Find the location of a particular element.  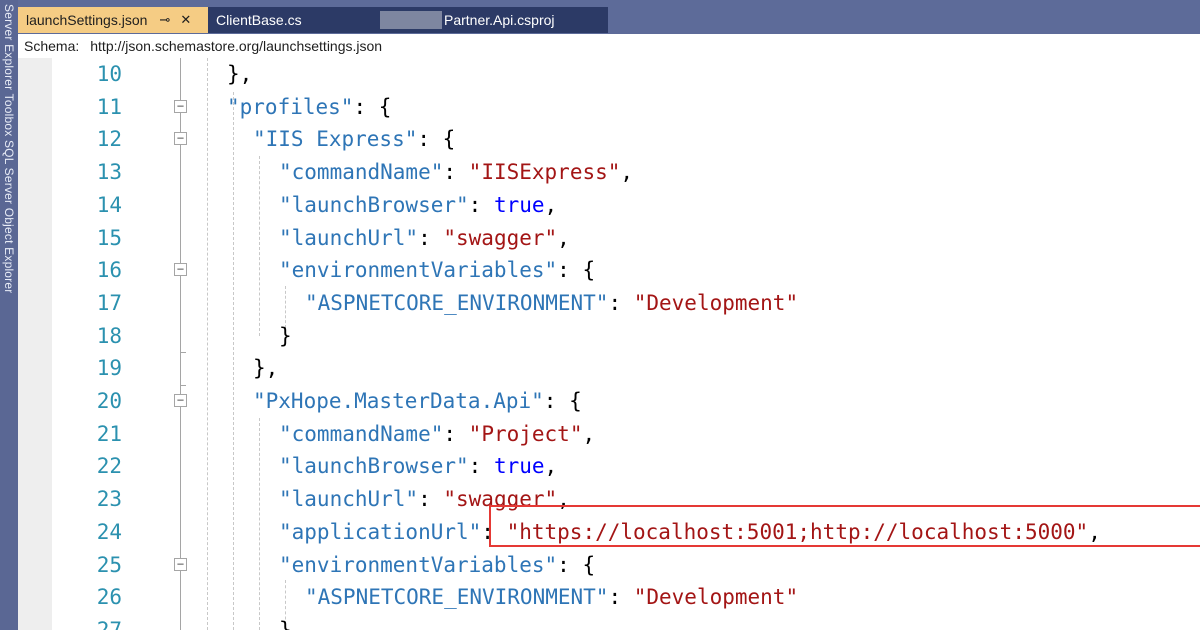

code-text: } is located at coordinates (285, 622).